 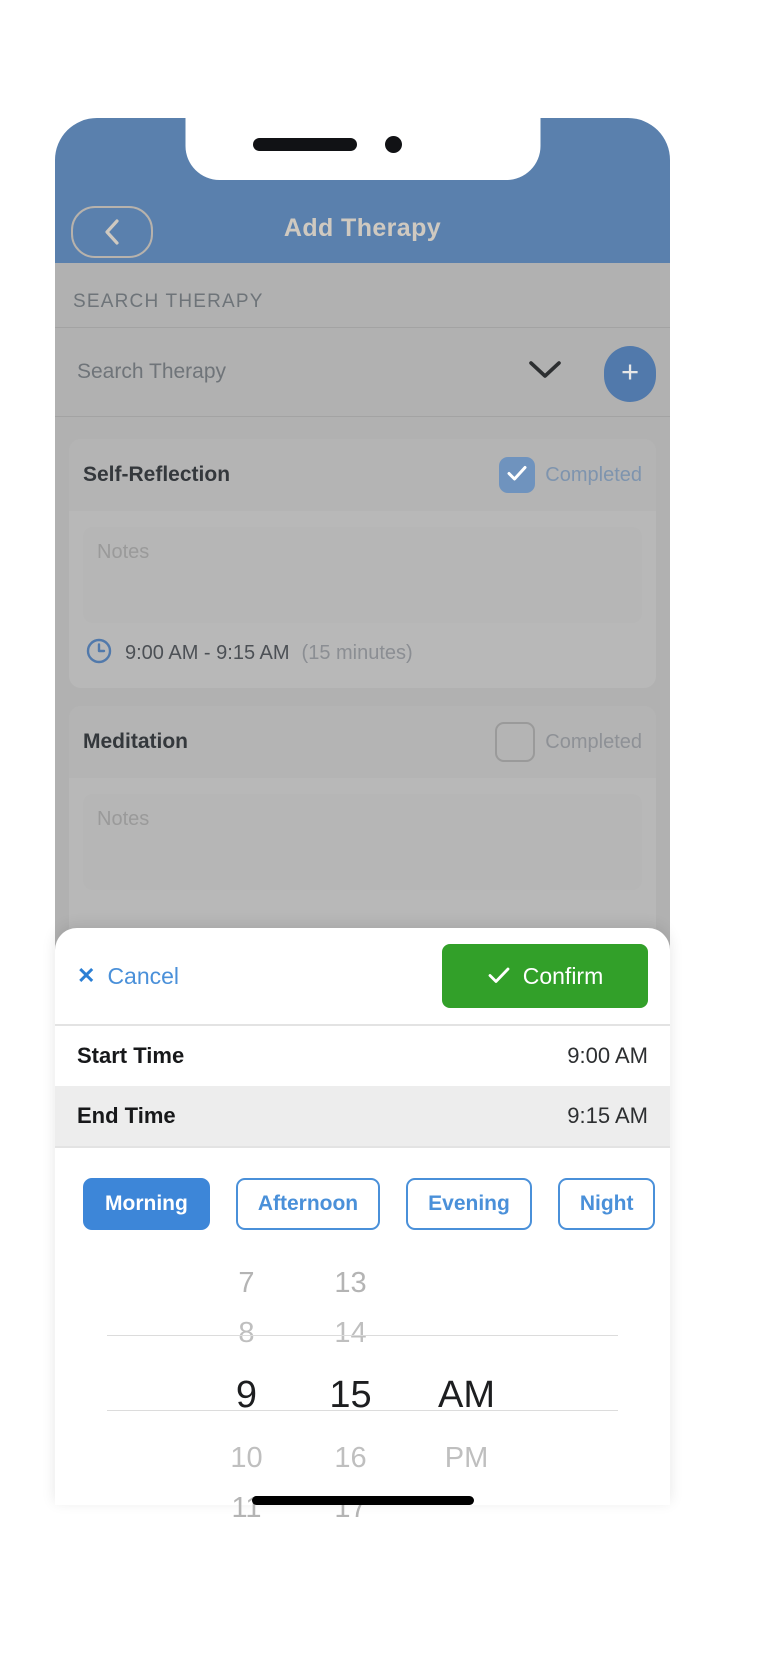 What do you see at coordinates (351, 1395) in the screenshot?
I see `minute-option-selected: 15` at bounding box center [351, 1395].